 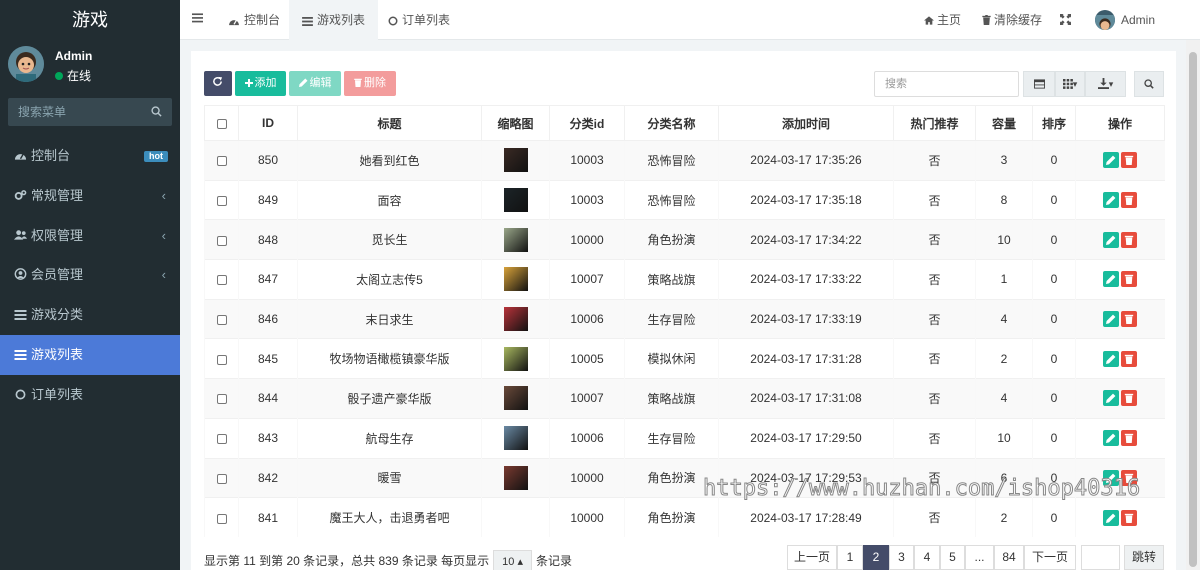 I want to click on cell-capacity: 2, so click(x=1004, y=517).